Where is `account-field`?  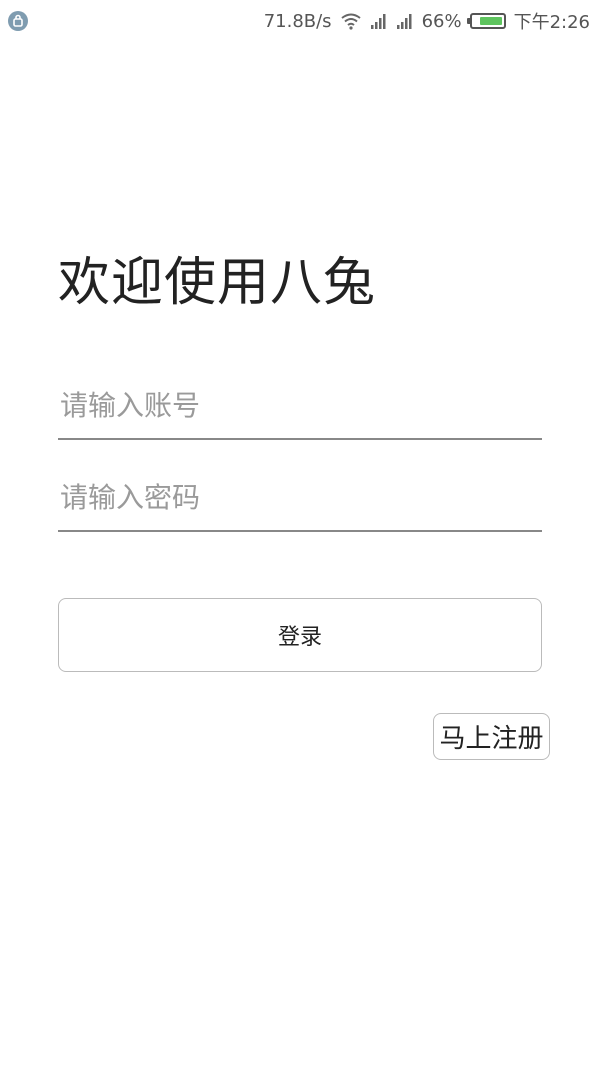 account-field is located at coordinates (300, 406).